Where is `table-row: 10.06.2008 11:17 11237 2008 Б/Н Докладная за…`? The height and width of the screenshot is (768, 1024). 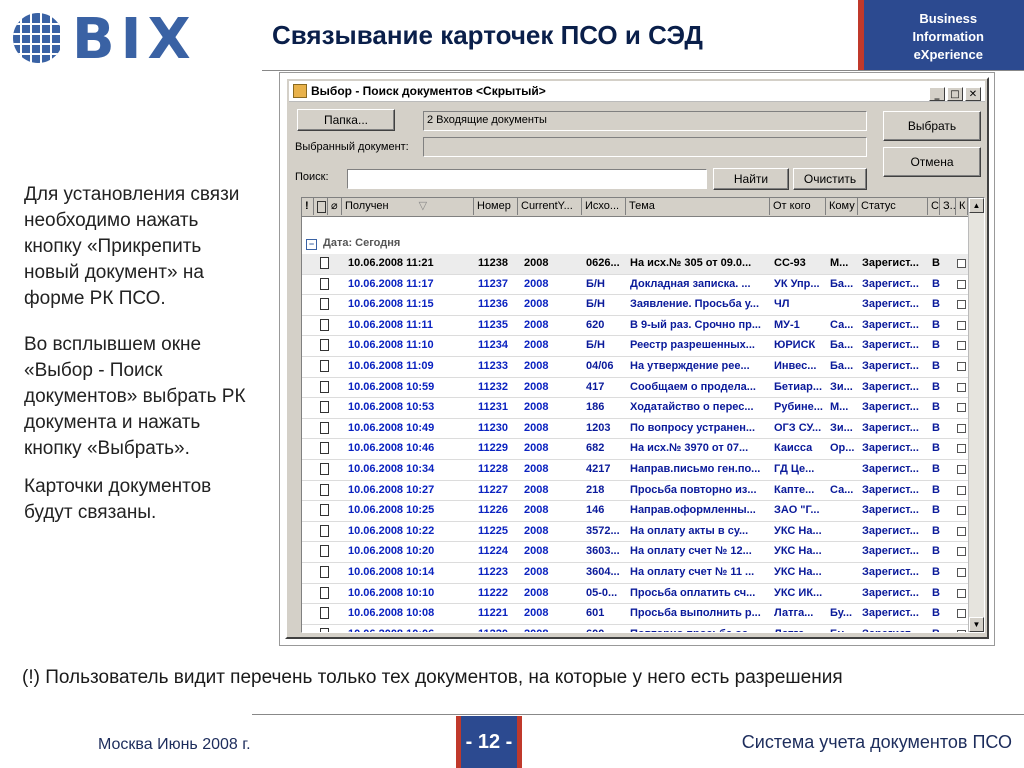
table-row: 10.06.2008 11:17 11237 2008 Б/Н Докладная за… is located at coordinates (635, 285).